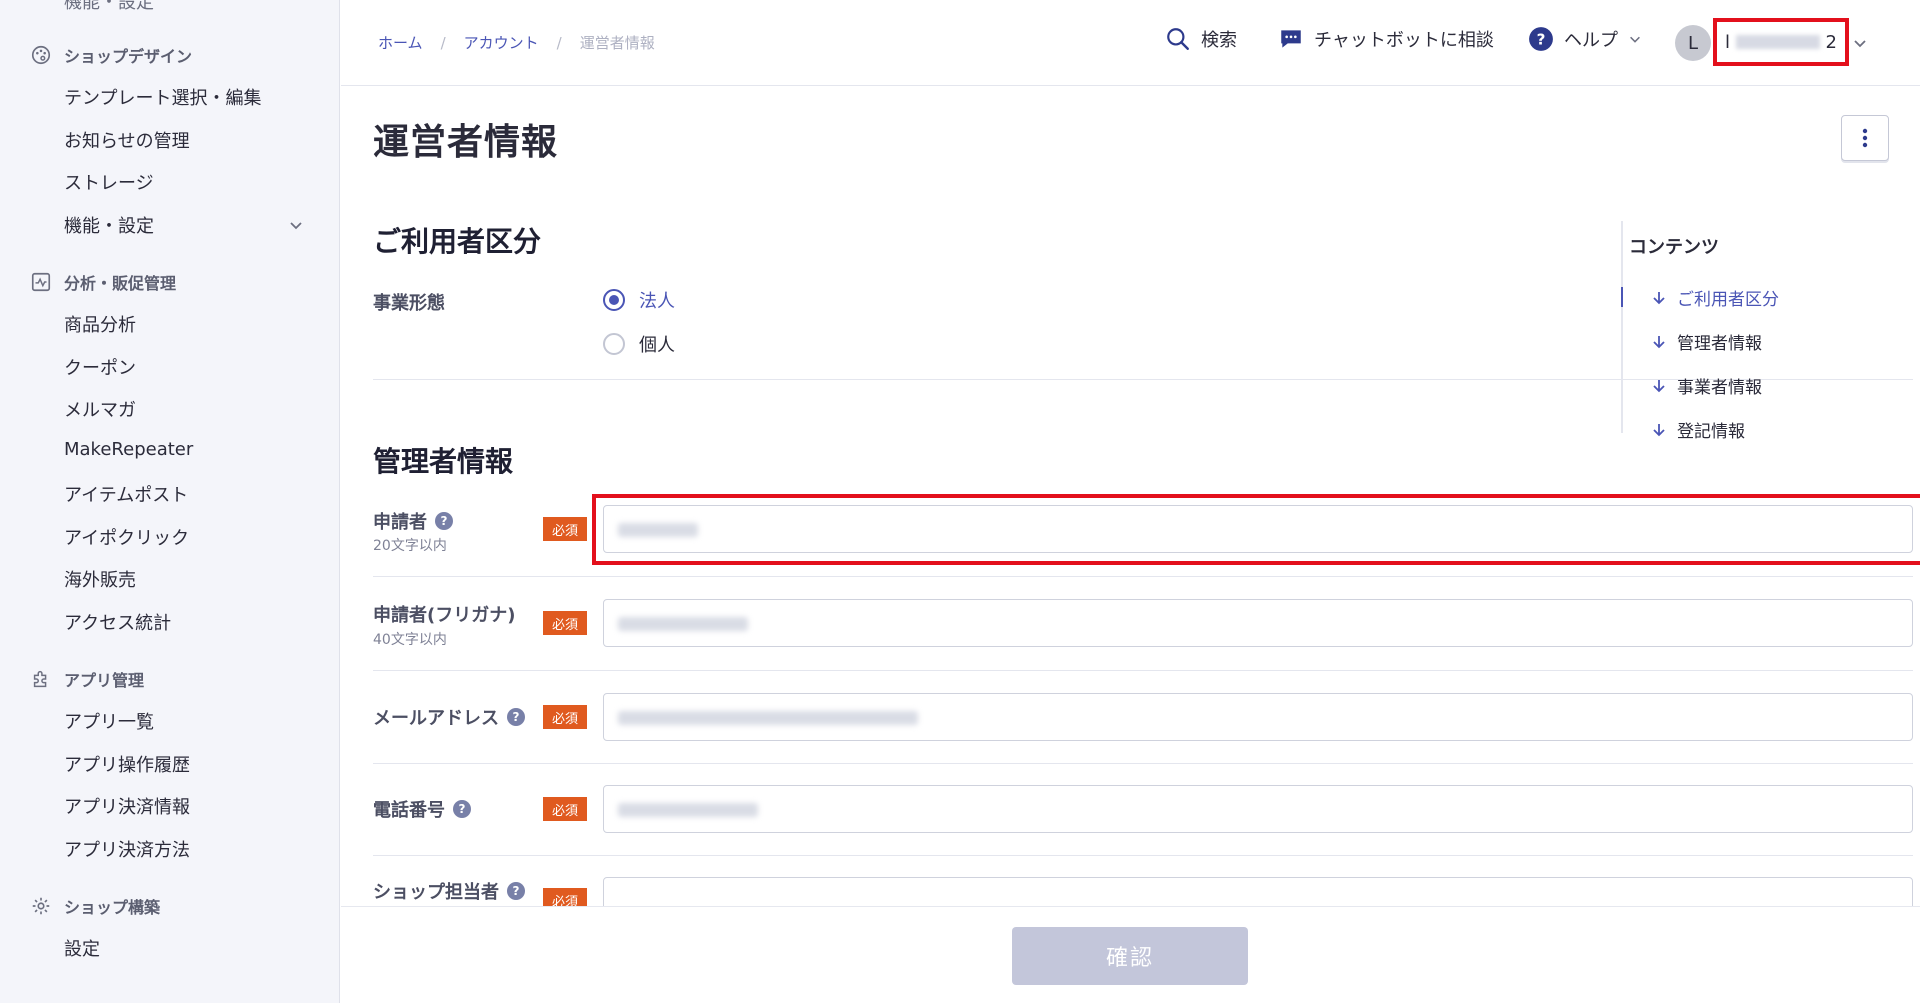  Describe the element at coordinates (128, 56) in the screenshot. I see `sidebar-section-label: ショップデザイン` at that location.